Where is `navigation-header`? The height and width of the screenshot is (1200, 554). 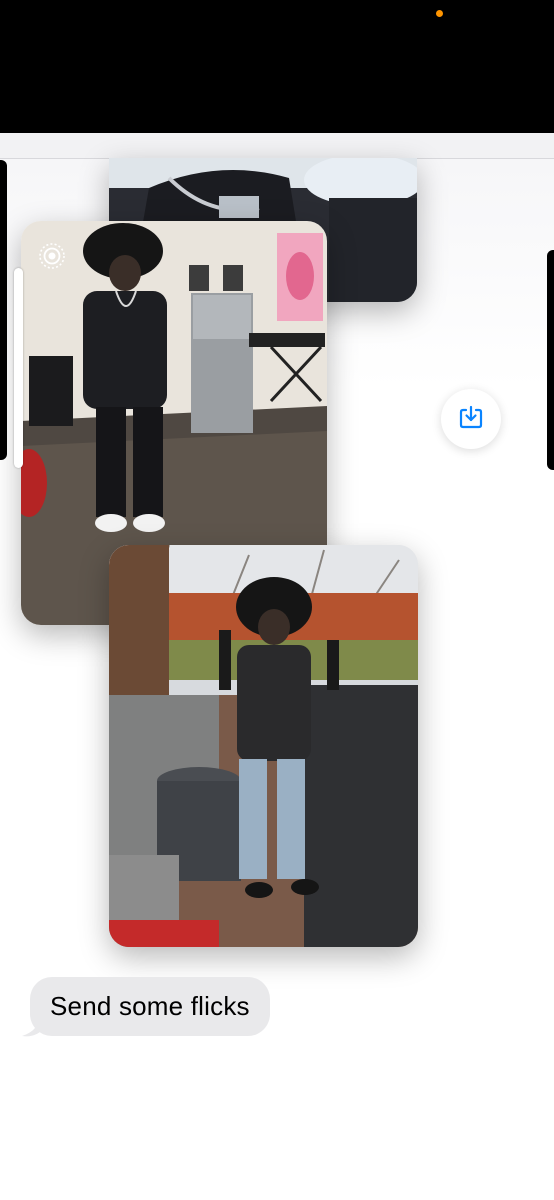
navigation-header is located at coordinates (277, 146).